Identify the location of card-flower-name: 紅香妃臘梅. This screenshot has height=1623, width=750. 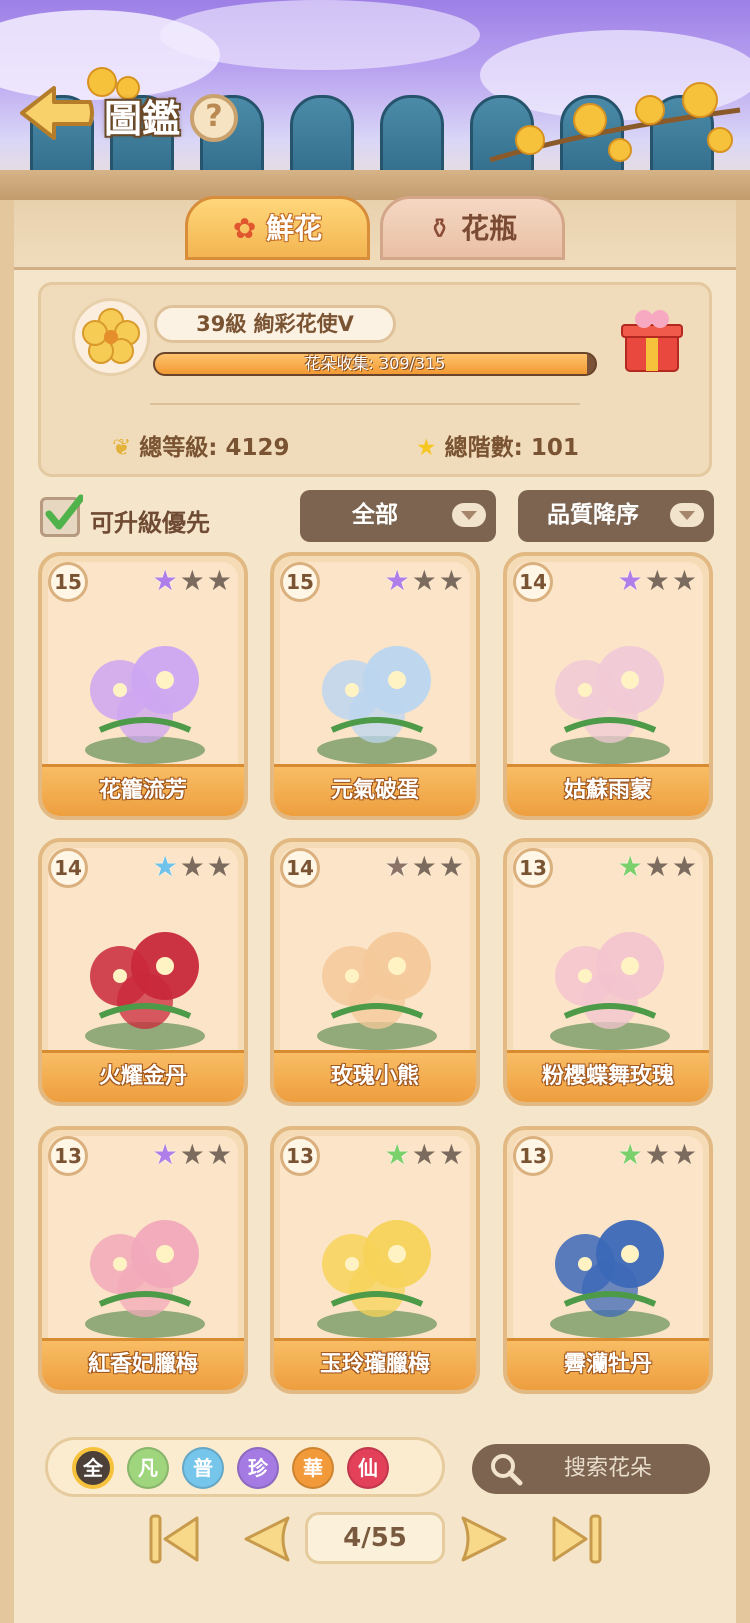
(143, 1364).